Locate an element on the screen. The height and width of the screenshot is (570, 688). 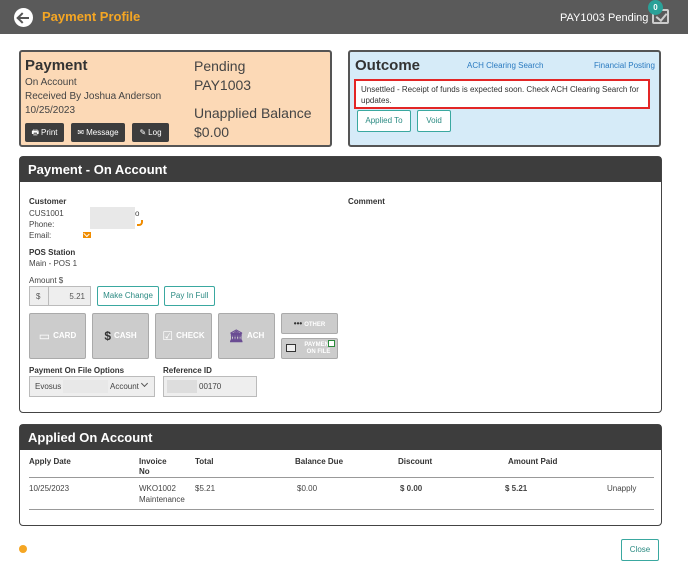
payment-on-file-options-label: Payment On File Options is located at coordinates (77, 370).